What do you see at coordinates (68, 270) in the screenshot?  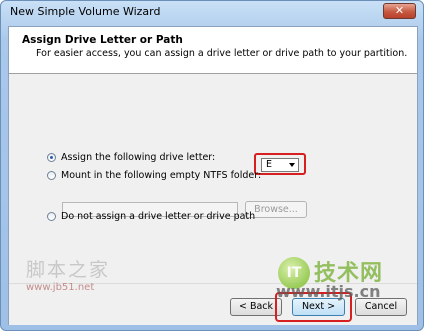 I see `watermark-site-name: 脚本之家` at bounding box center [68, 270].